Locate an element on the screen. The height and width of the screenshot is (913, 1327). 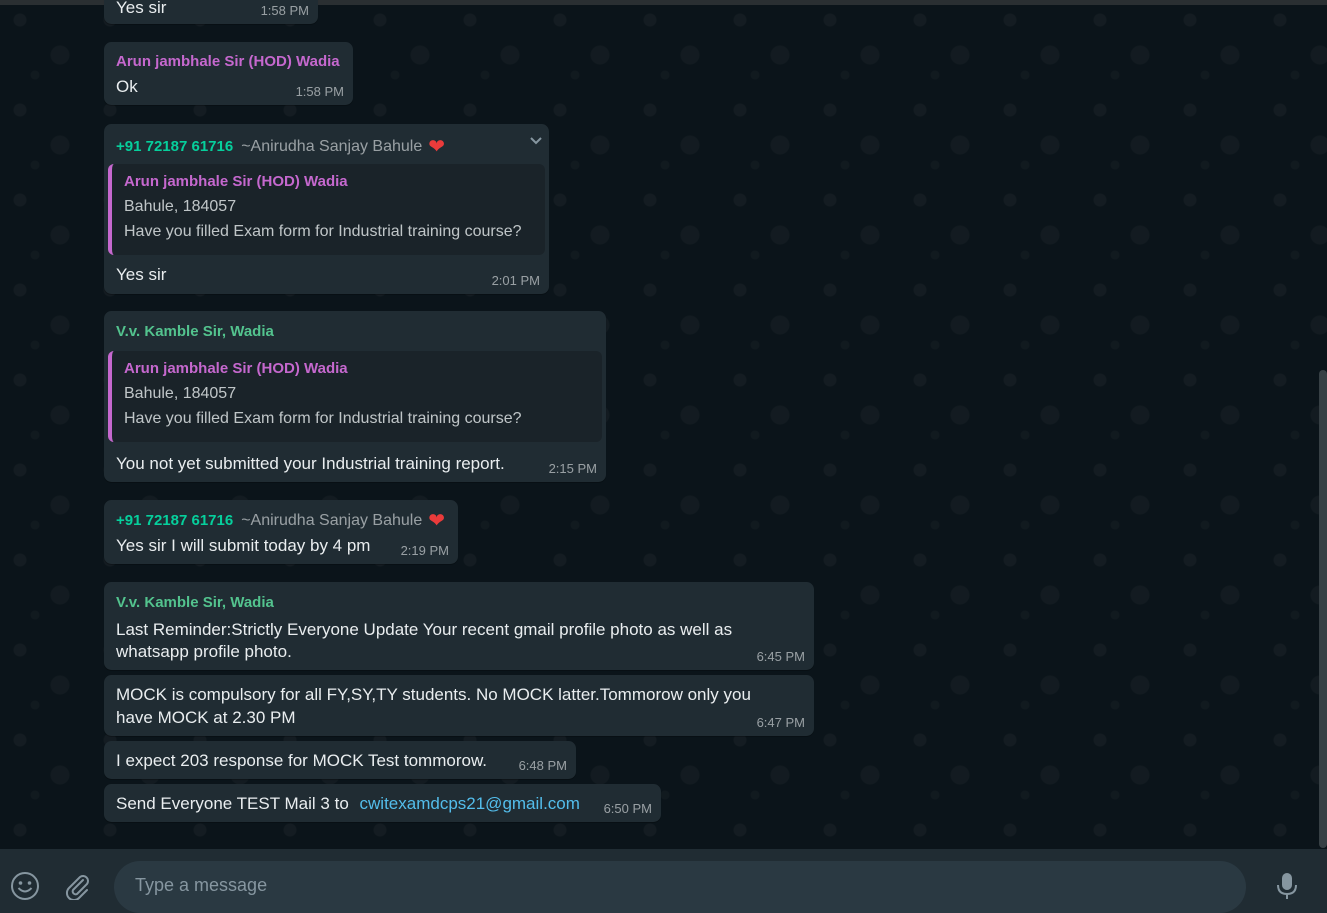
chevron-down-icon is located at coordinates (536, 141).